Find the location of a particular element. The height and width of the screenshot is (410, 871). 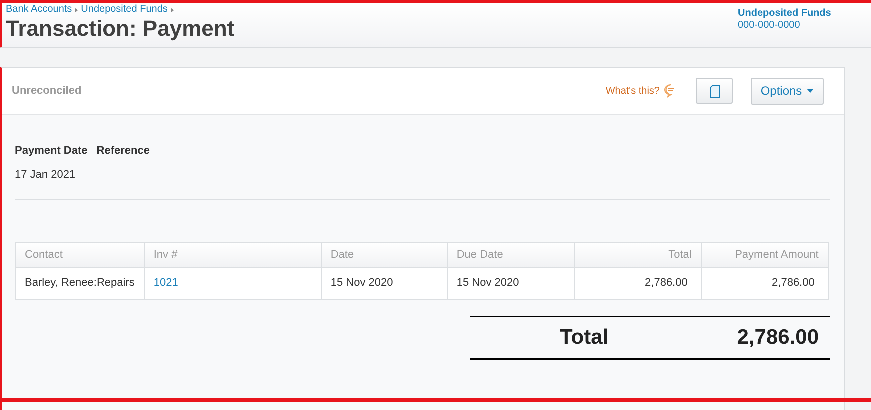

page-title: Transaction: Payment is located at coordinates (120, 29).